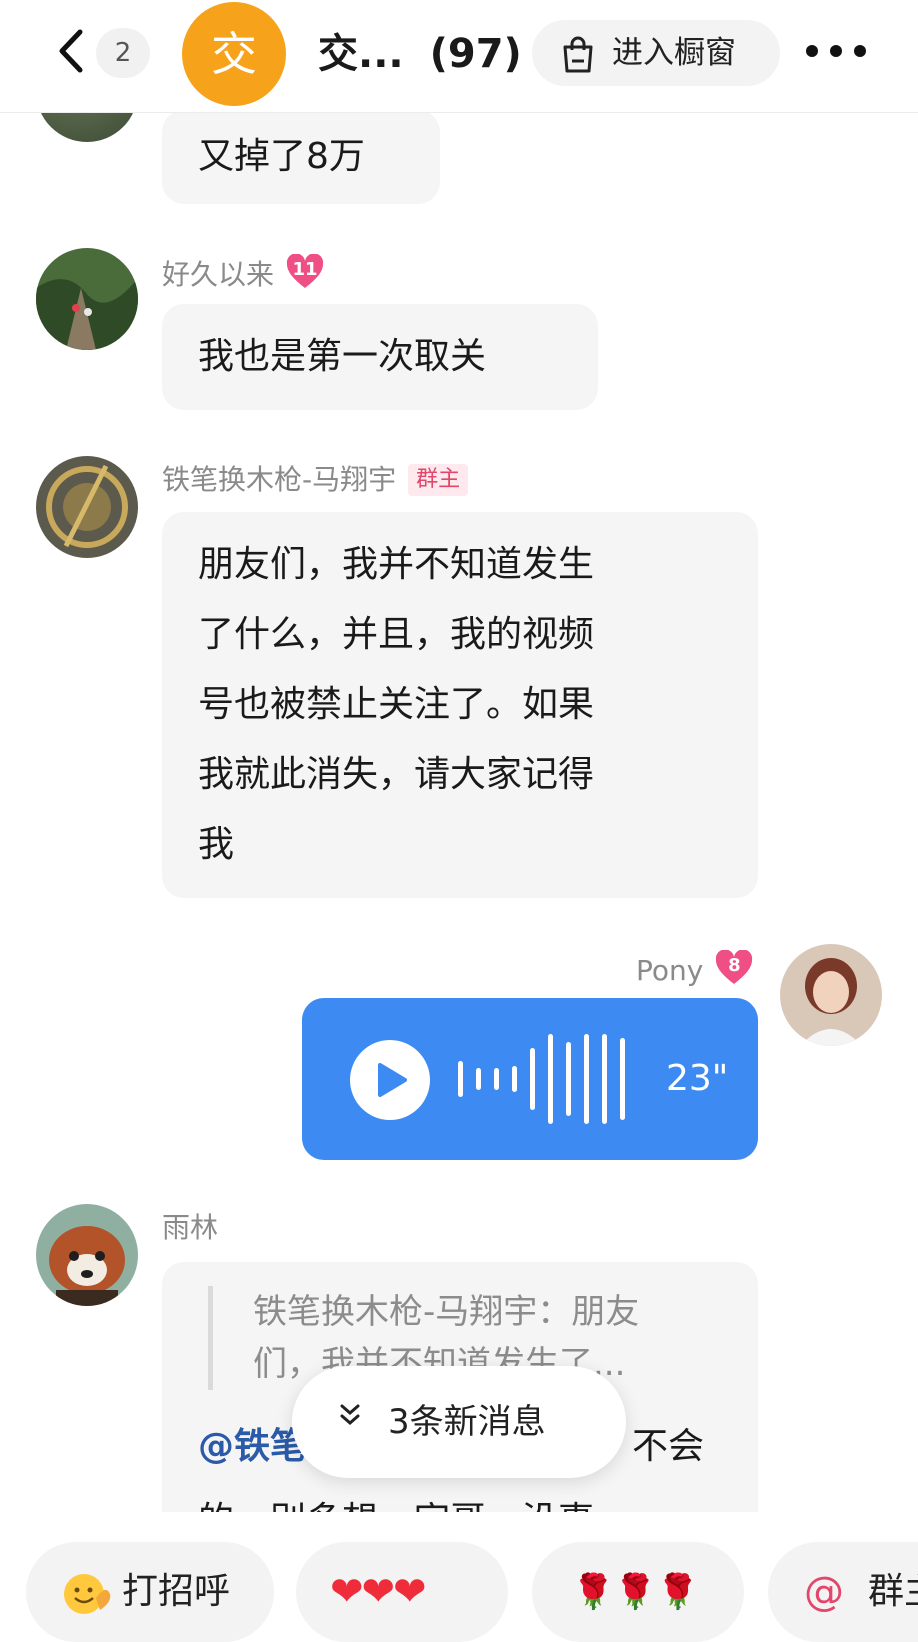 This screenshot has height=1642, width=918. I want to click on voice-message-bubble: 23", so click(530, 1079).